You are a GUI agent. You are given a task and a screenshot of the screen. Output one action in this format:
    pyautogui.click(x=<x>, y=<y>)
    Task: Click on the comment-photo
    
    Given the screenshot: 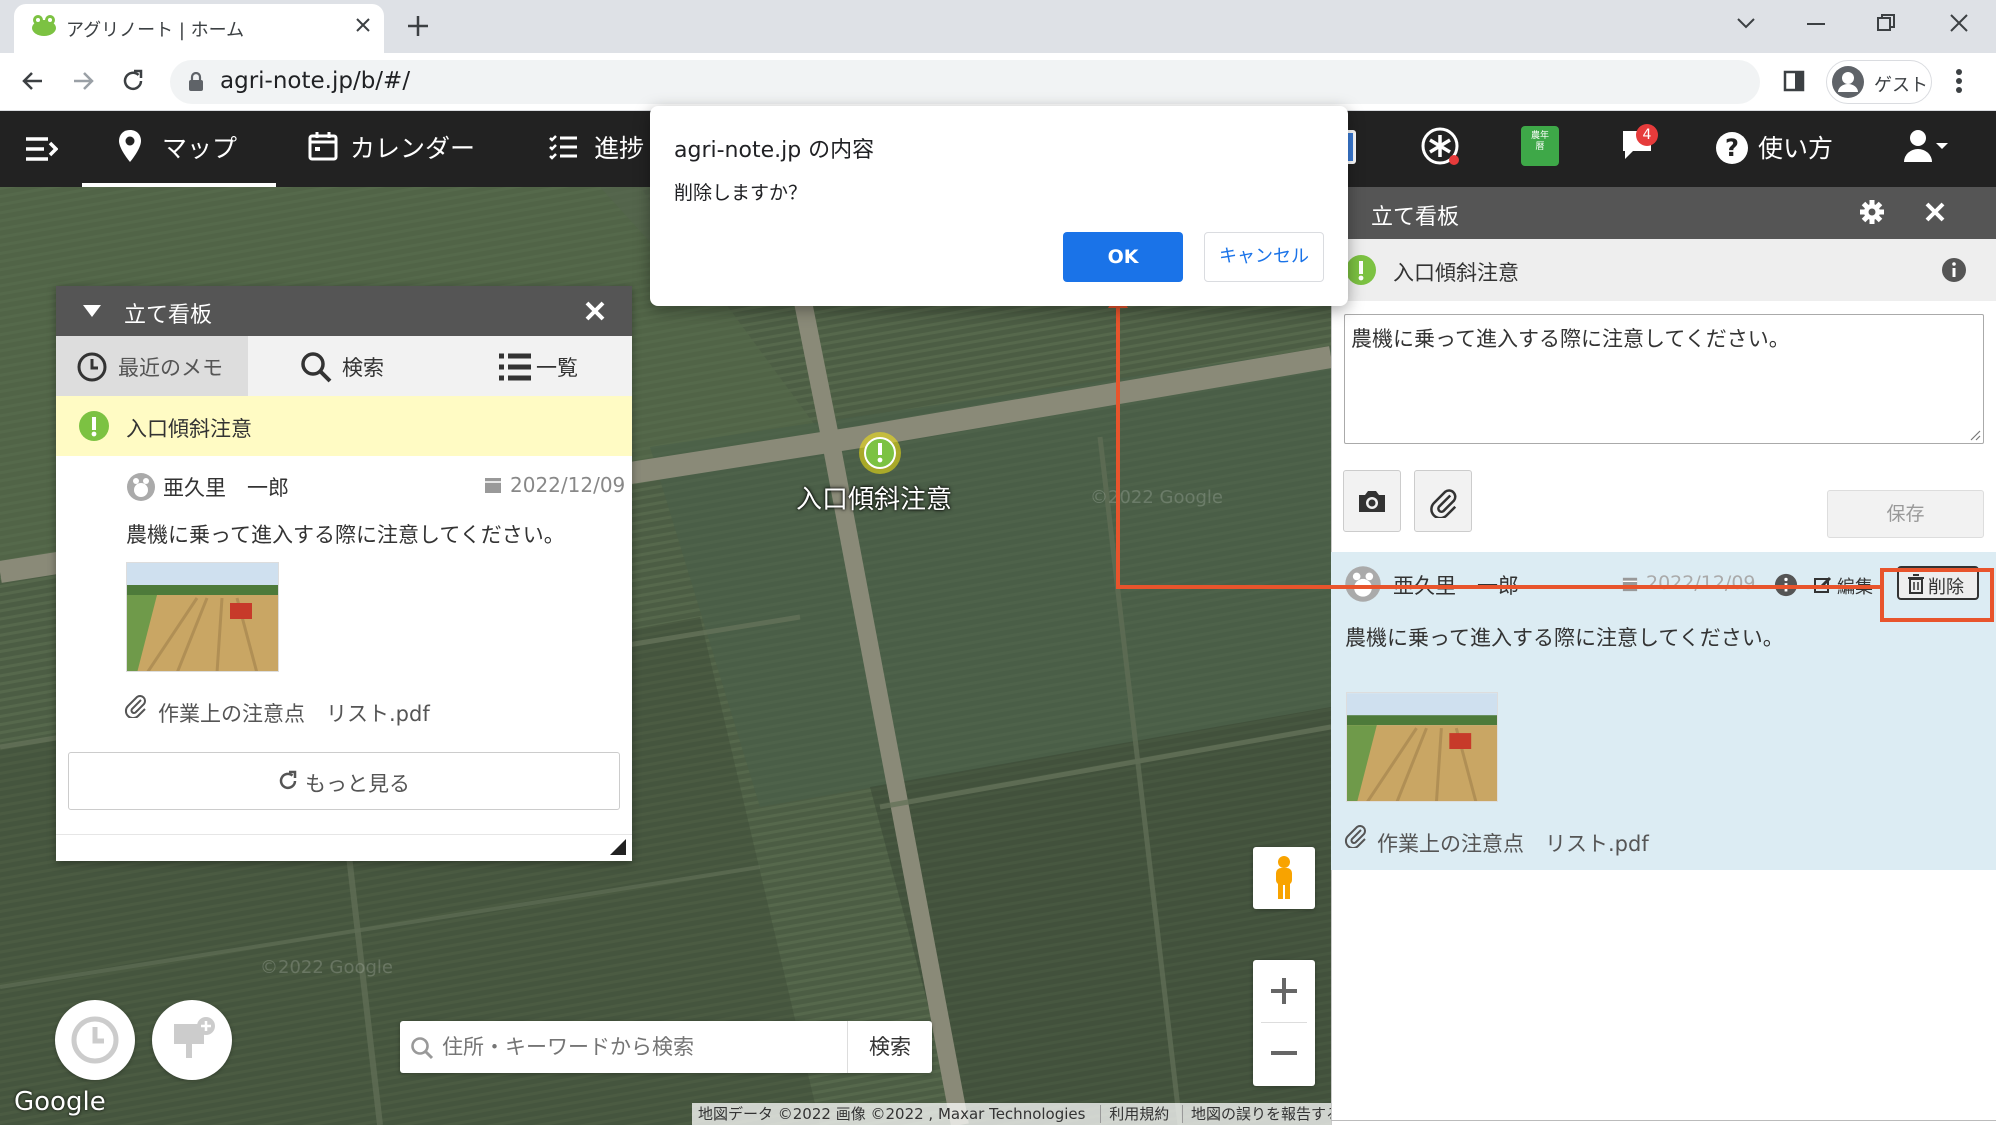 What is the action you would take?
    pyautogui.click(x=1422, y=747)
    